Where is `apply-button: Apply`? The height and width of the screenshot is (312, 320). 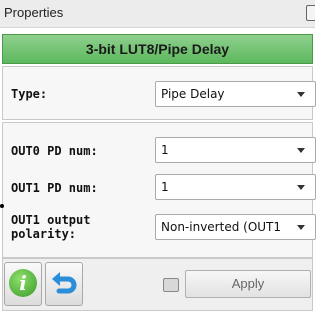
apply-button: Apply is located at coordinates (248, 284).